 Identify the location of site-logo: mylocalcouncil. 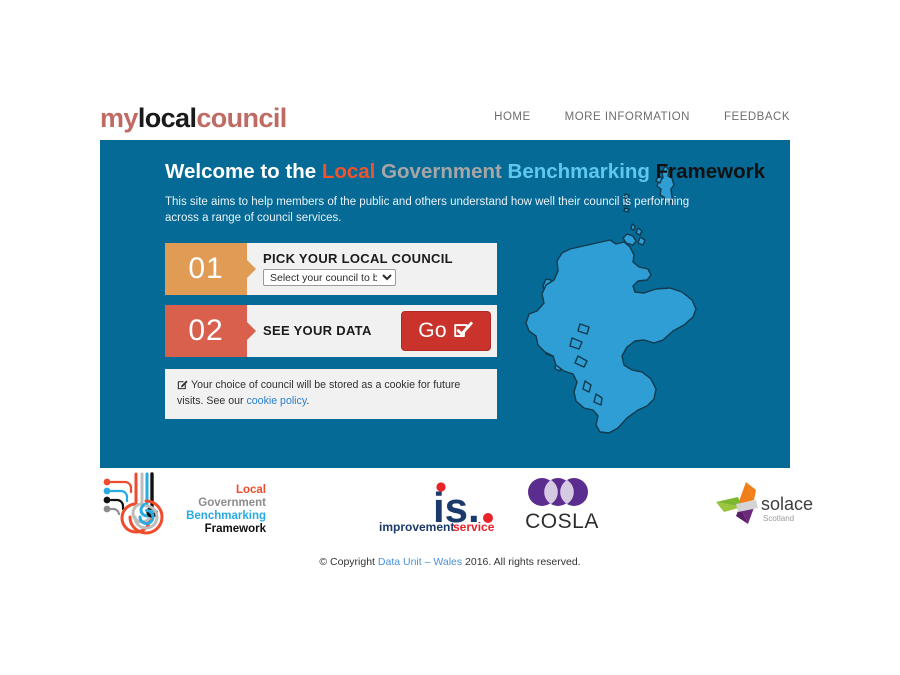
(193, 117).